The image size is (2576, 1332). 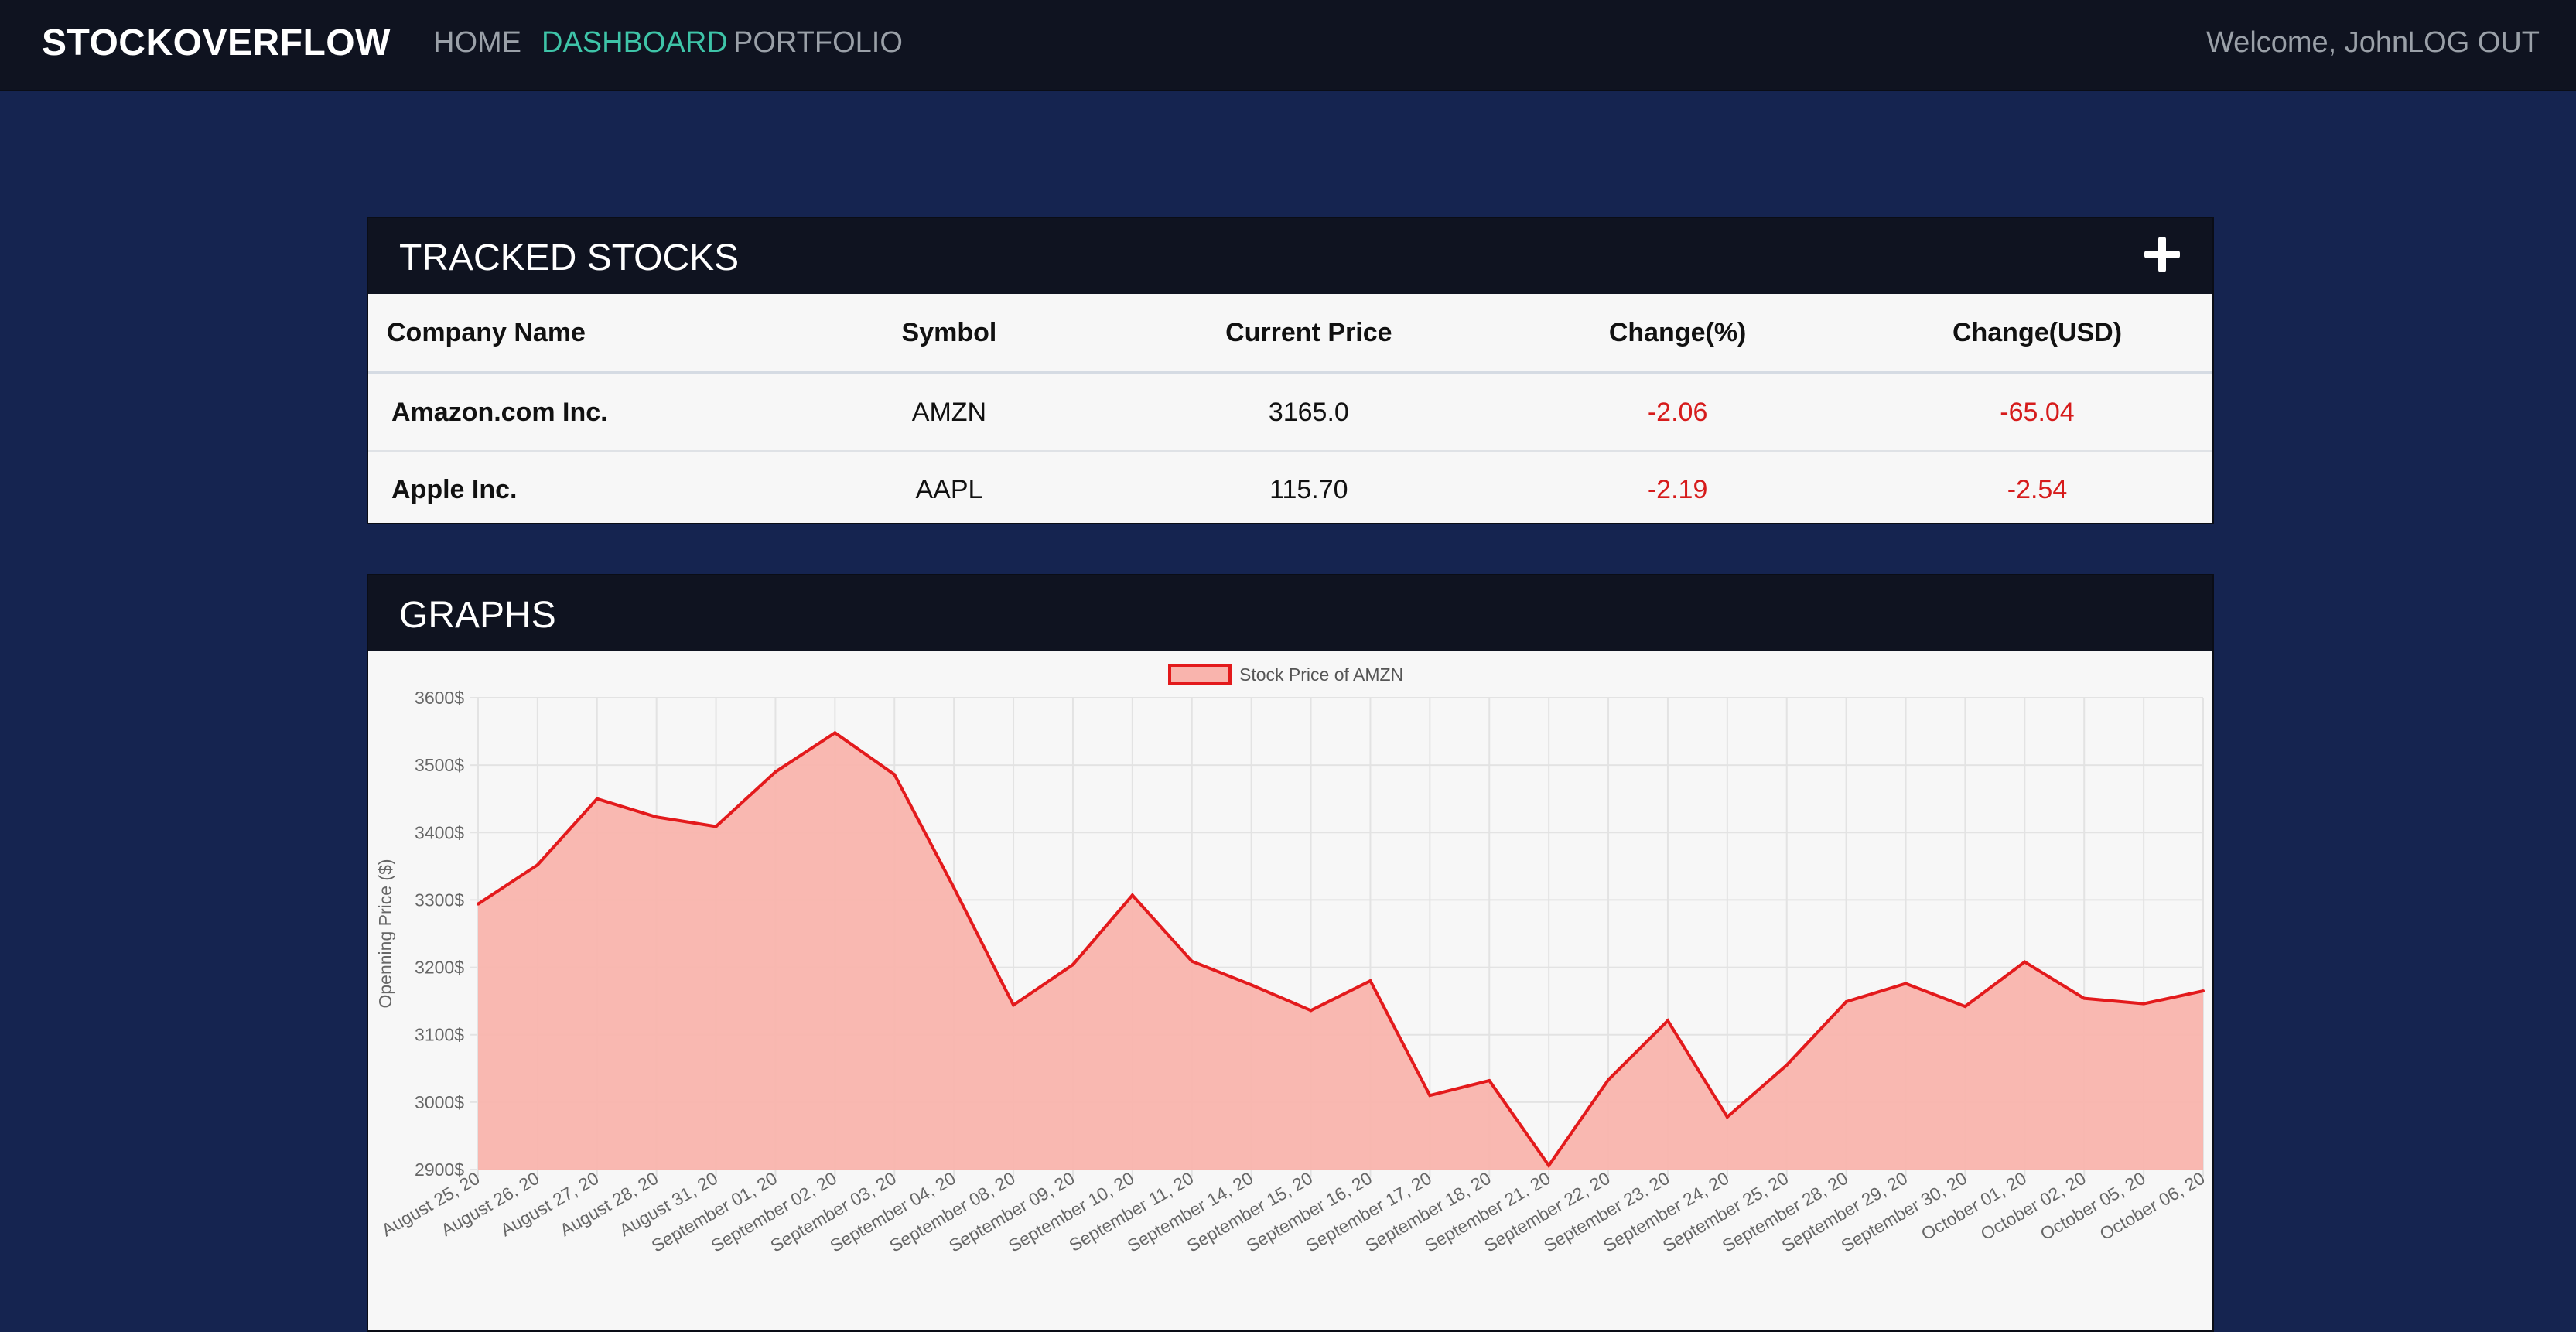 I want to click on y-tick-label: 3600$, so click(x=439, y=698).